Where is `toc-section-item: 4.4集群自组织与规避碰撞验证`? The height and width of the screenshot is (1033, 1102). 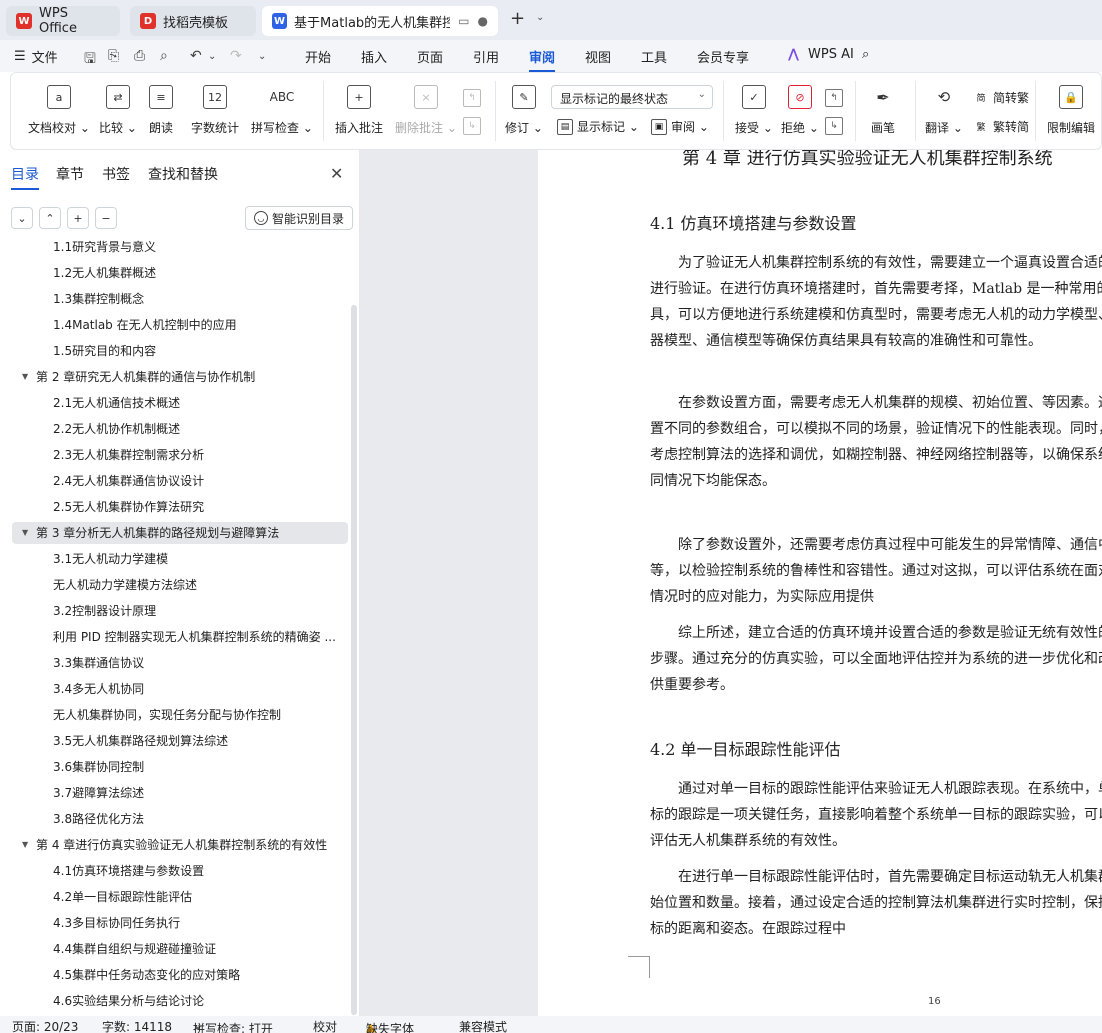
toc-section-item: 4.4集群自组织与规避碰撞验证 is located at coordinates (180, 949).